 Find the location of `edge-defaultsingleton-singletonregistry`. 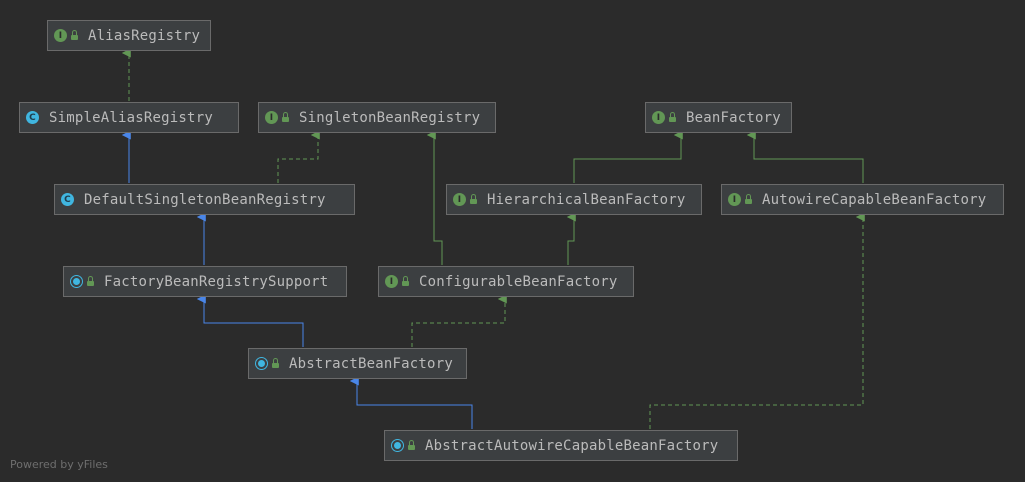

edge-defaultsingleton-singletonregistry is located at coordinates (298, 156).